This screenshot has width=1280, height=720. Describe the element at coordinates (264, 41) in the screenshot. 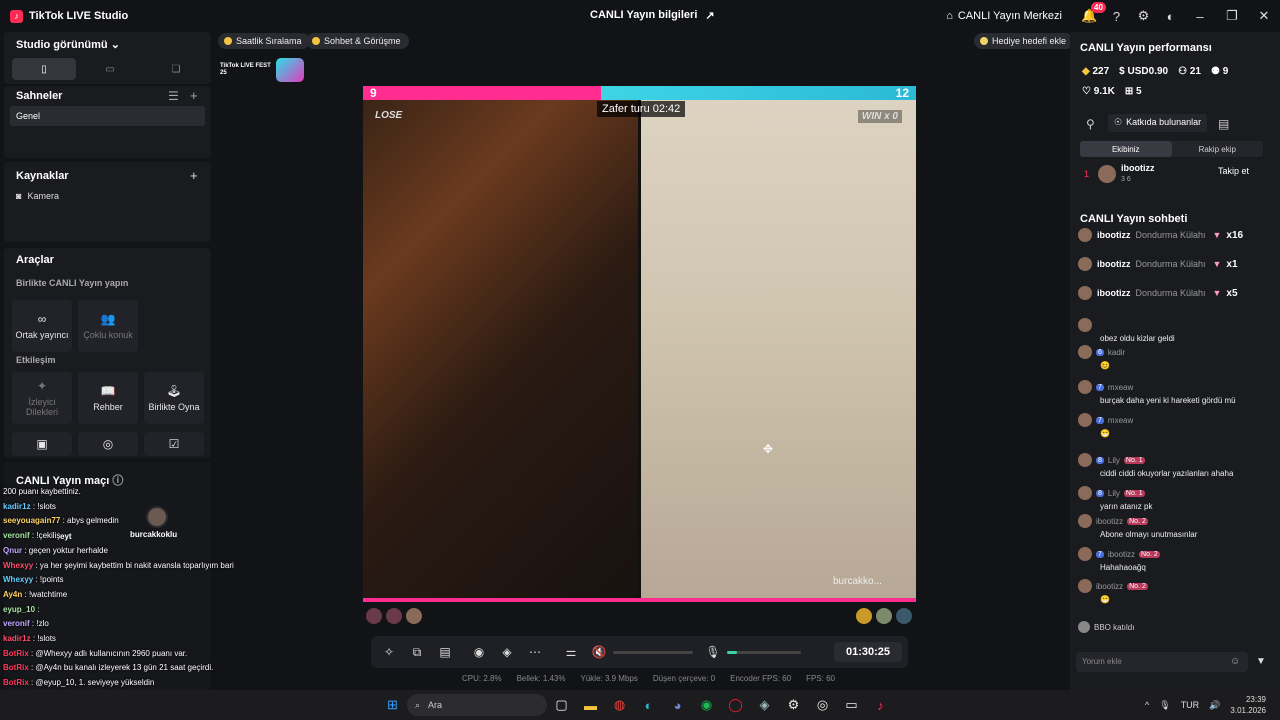

I see `hourly-ranking-chip: Saatlik Sıralama` at that location.